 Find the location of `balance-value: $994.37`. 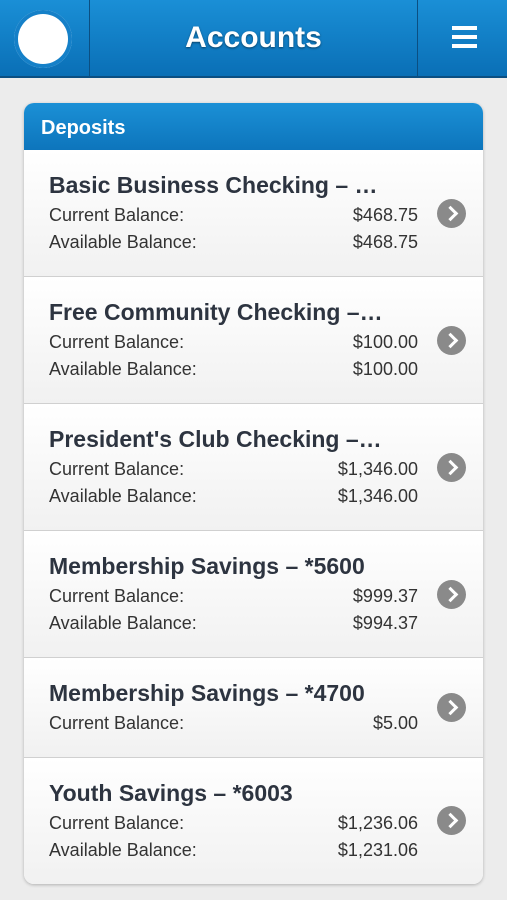

balance-value: $994.37 is located at coordinates (385, 623).